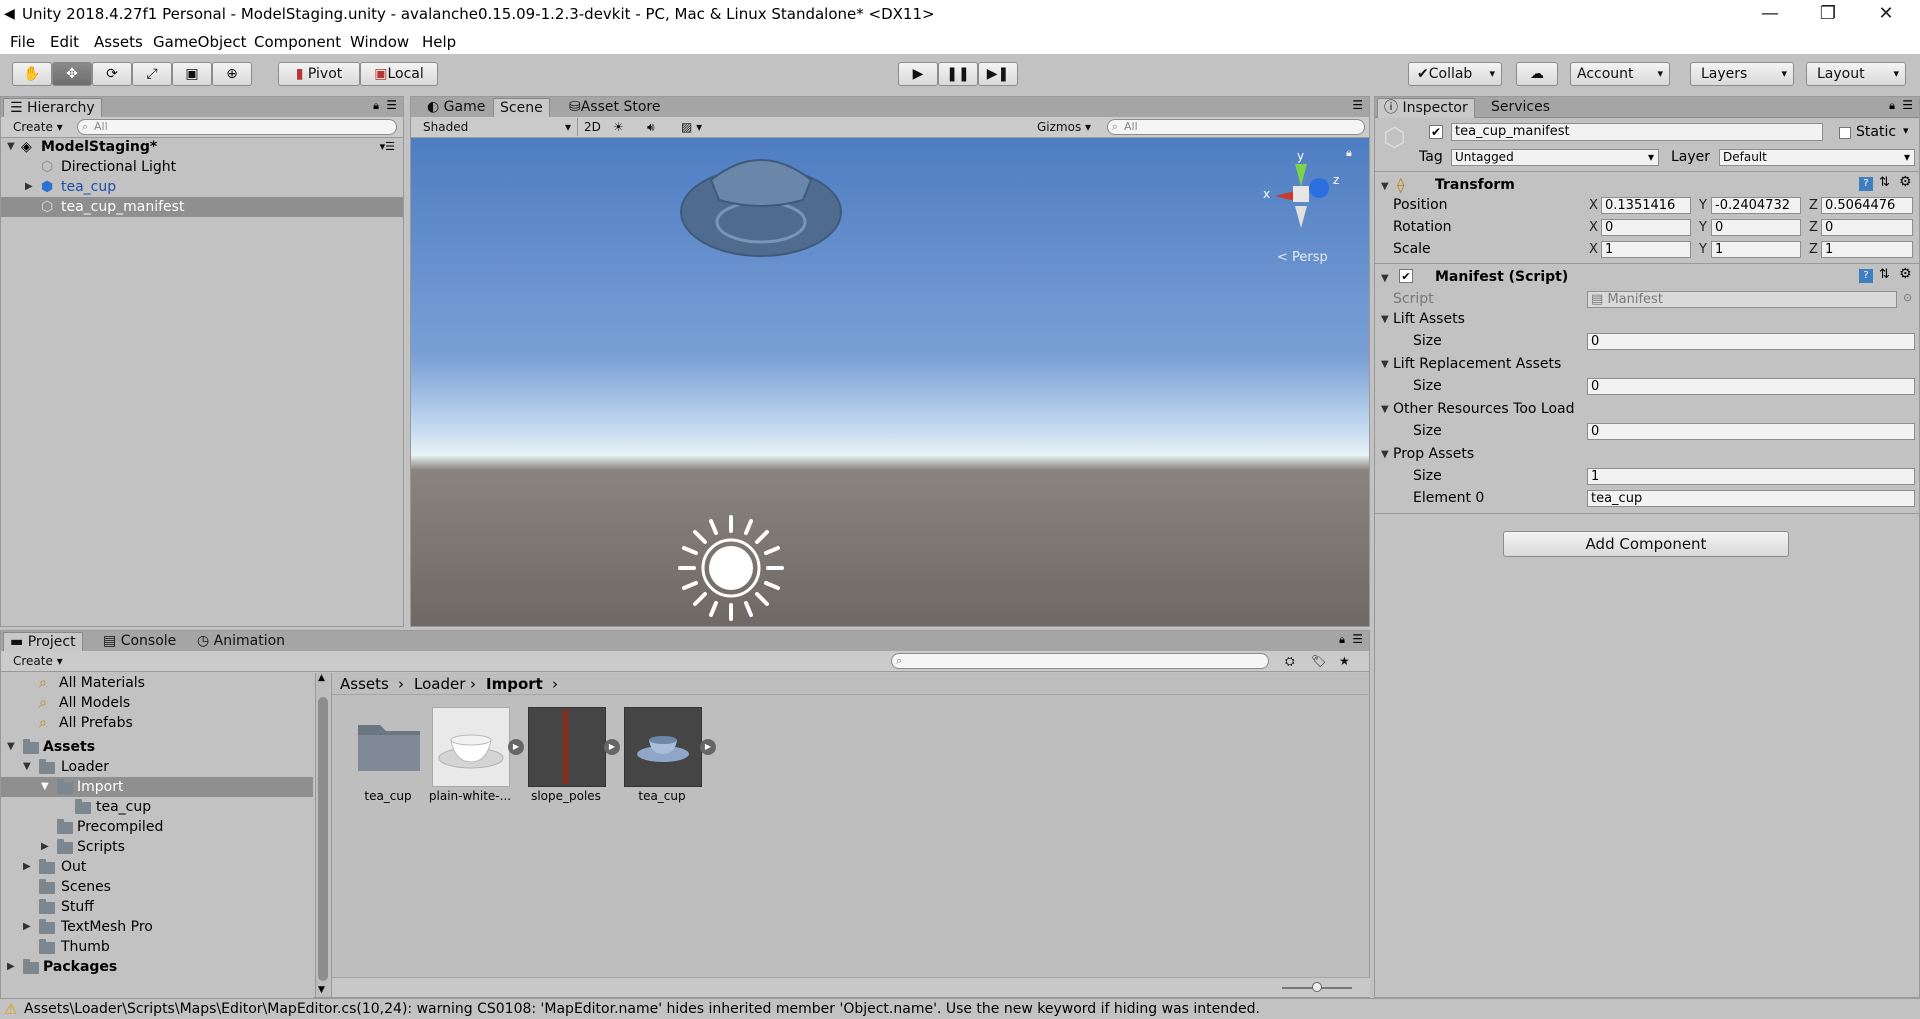 This screenshot has height=1019, width=1920. What do you see at coordinates (43, 642) in the screenshot?
I see `tab-project: ▬ Project` at bounding box center [43, 642].